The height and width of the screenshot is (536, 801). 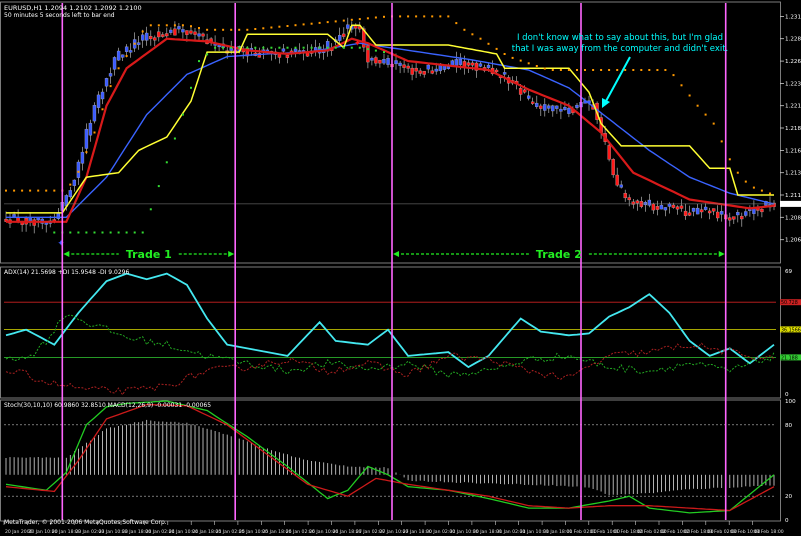 I want to click on price-tick-label: 1.2310, so click(x=793, y=17).